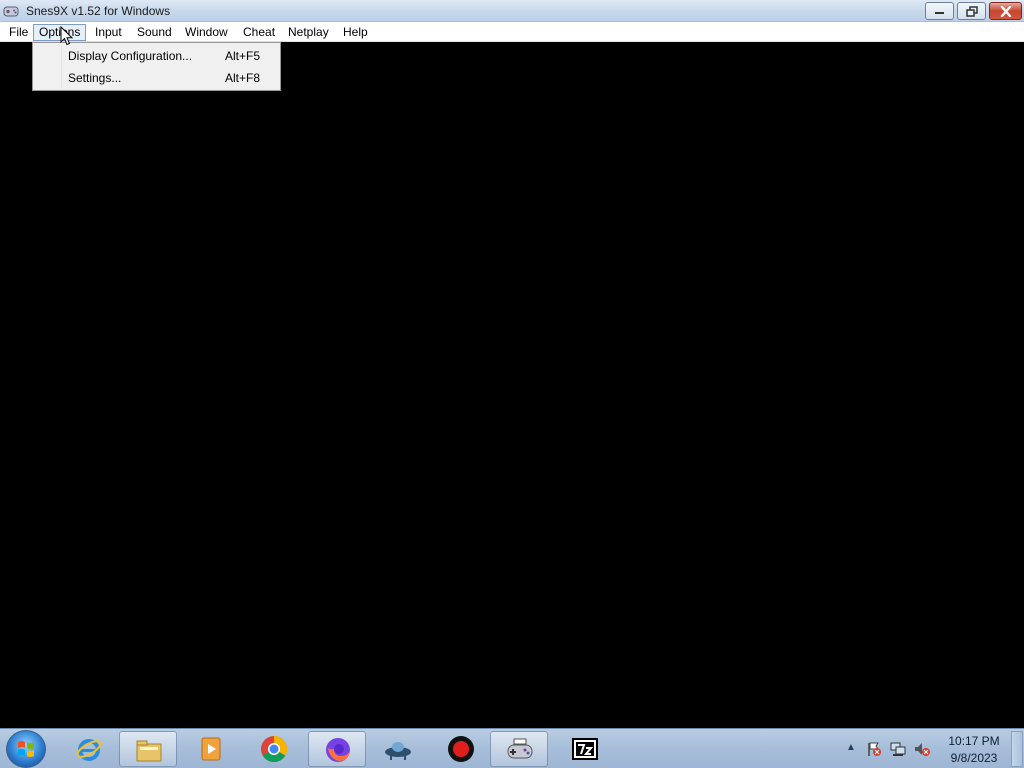 The image size is (1024, 768). Describe the element at coordinates (308, 32) in the screenshot. I see `menu-netplay: Netplay` at that location.